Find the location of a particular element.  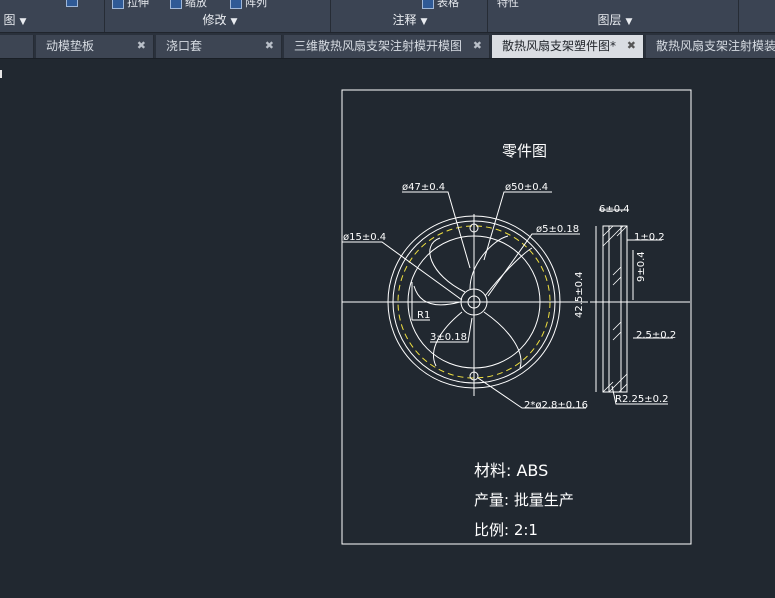

hatch is located at coordinates (615, 309).